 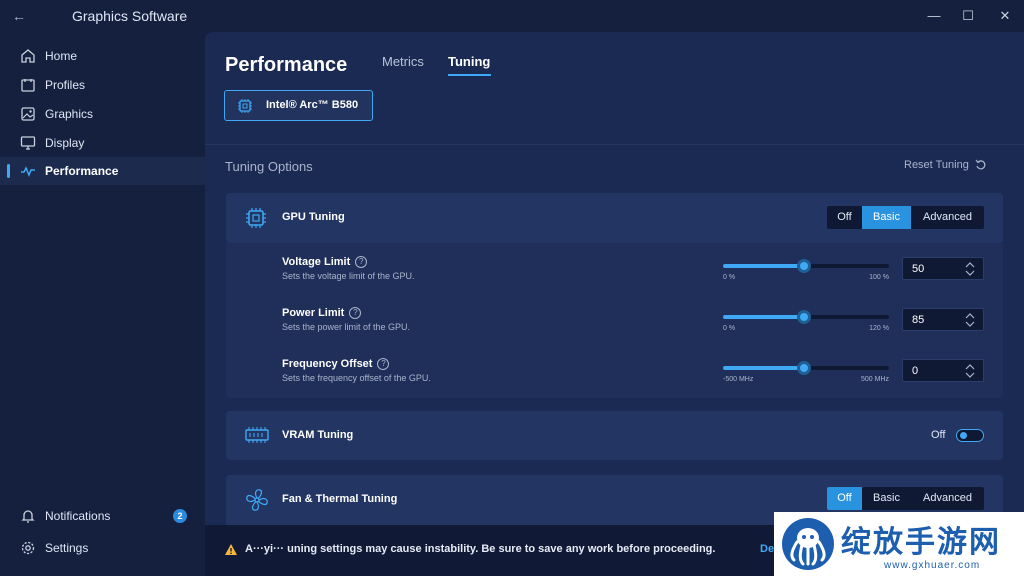 I want to click on voltage-limit-slider, so click(x=806, y=266).